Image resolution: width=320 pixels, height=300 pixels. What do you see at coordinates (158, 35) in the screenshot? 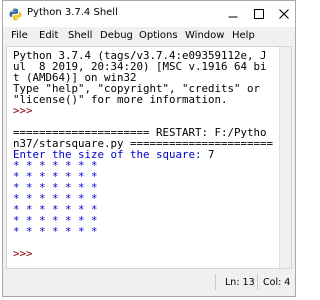
I see `menu-options: Options` at bounding box center [158, 35].